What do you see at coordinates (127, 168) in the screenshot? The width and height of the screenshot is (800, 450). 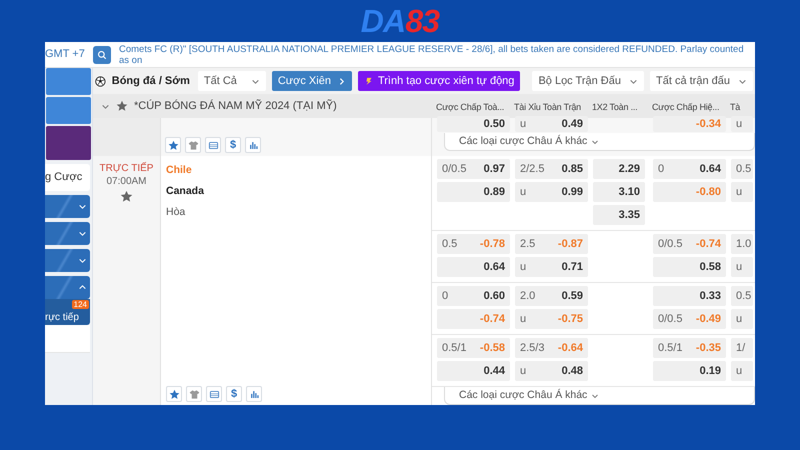 I see `live-status: TRỰC TIẾP` at bounding box center [127, 168].